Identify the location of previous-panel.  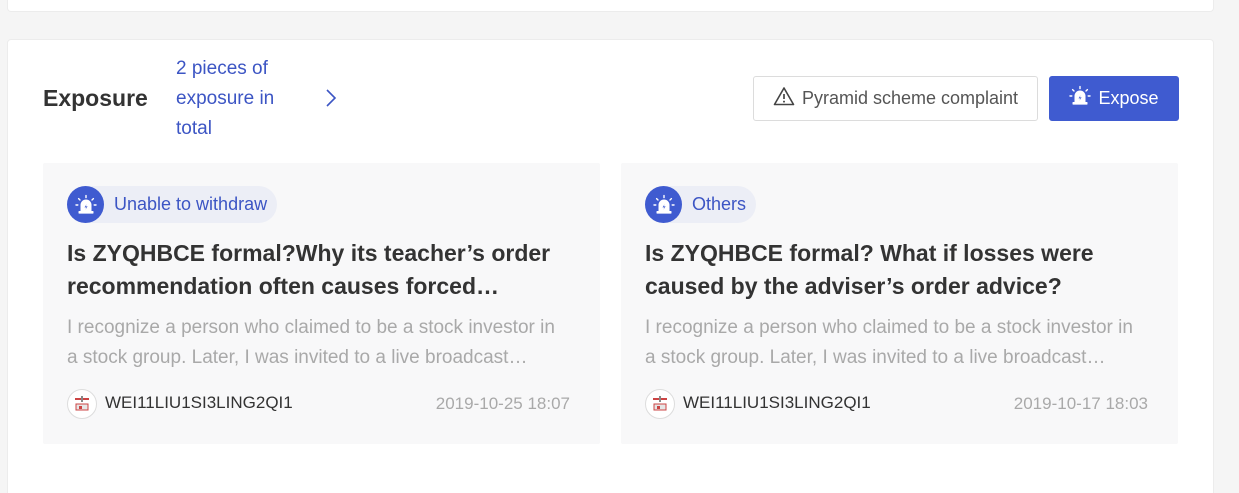
(610, 6).